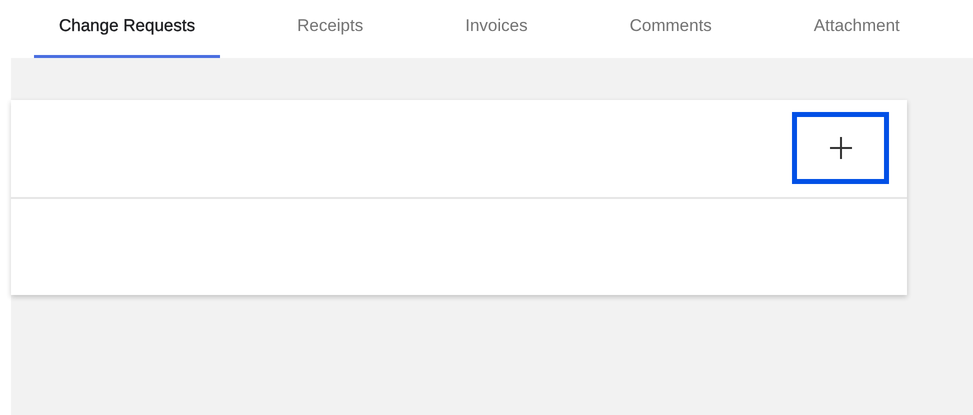  I want to click on tab: Invoices, so click(496, 29).